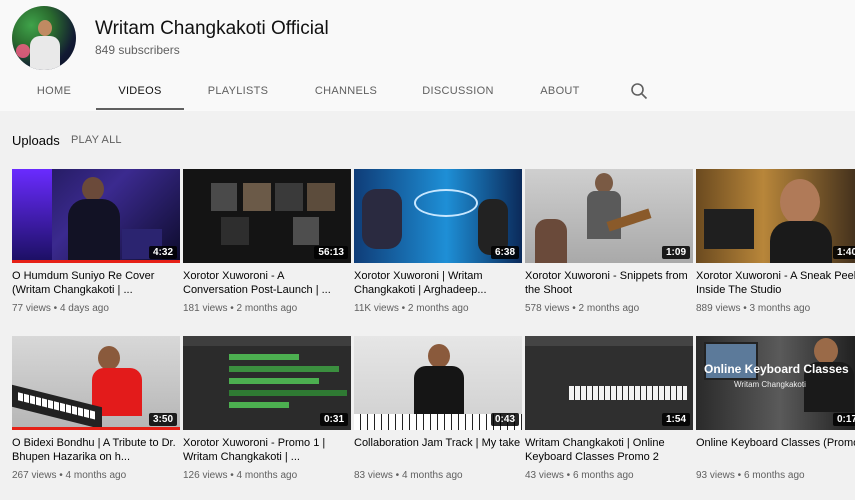  Describe the element at coordinates (438, 216) in the screenshot. I see `video-thumbnail: 6:38` at that location.